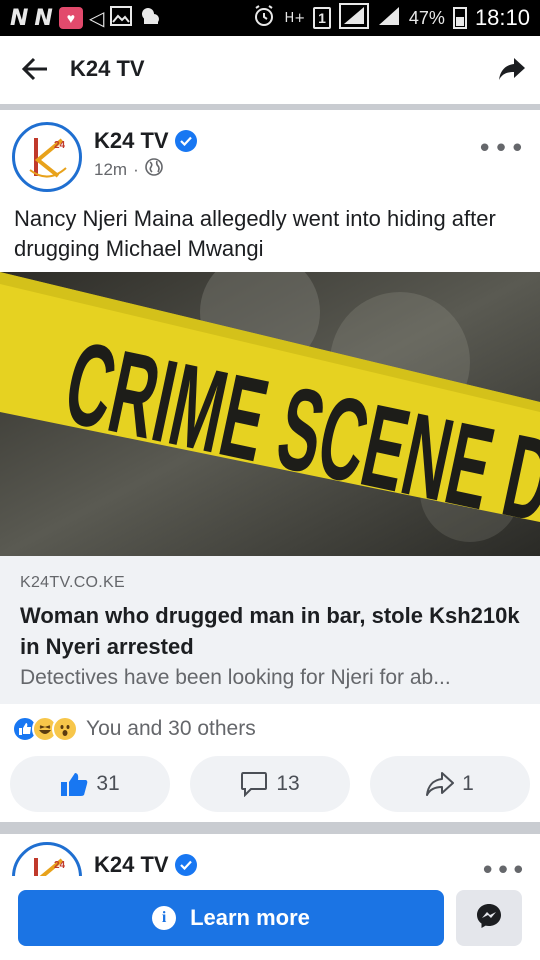  Describe the element at coordinates (70, 18) in the screenshot. I see `heart-app-icon: ♥` at that location.